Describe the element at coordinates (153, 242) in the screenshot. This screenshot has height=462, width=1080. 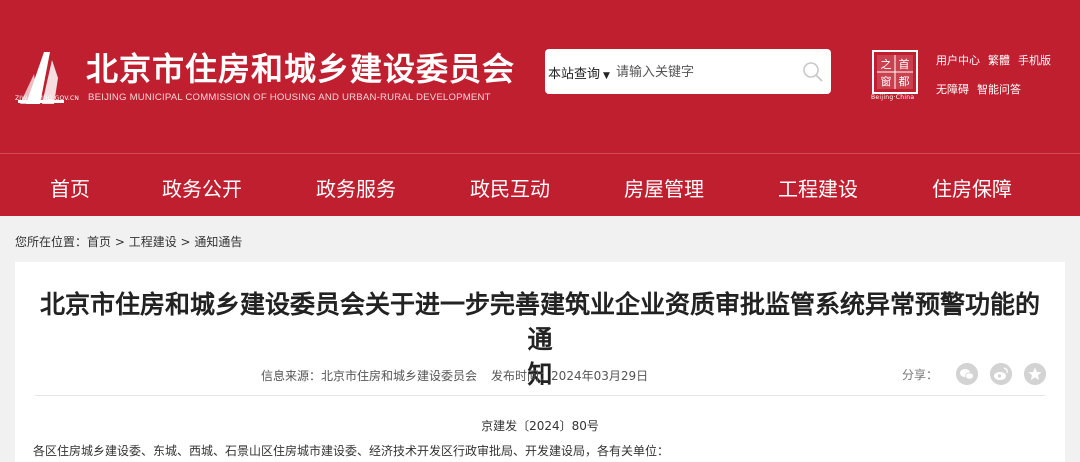
I see `breadcrumb-section: 工程建设` at that location.